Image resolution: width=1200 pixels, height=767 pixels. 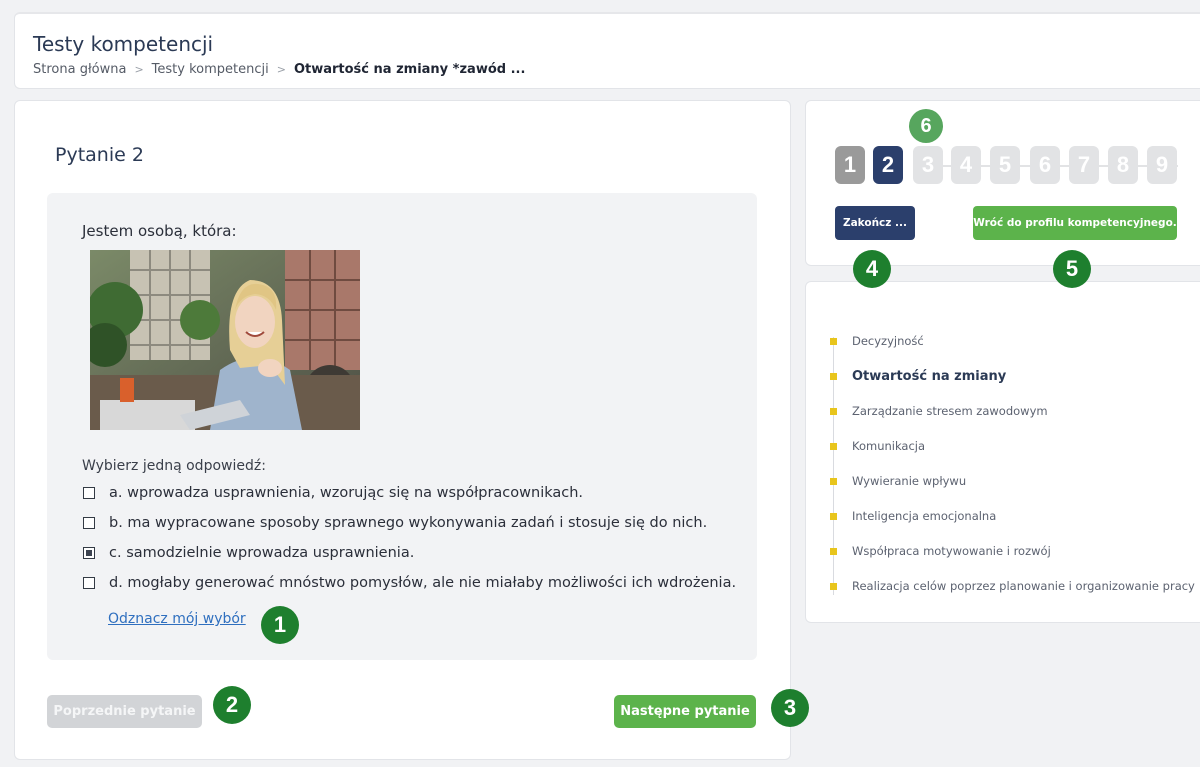 I want to click on competency-item: Zarządzanie stresem zawodowym, so click(x=939, y=411).